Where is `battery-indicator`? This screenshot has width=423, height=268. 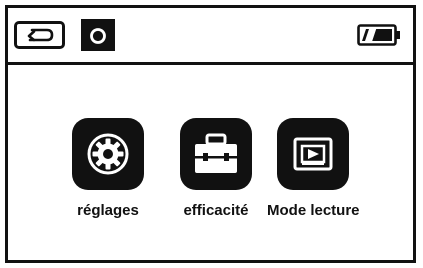
battery-indicator is located at coordinates (379, 35).